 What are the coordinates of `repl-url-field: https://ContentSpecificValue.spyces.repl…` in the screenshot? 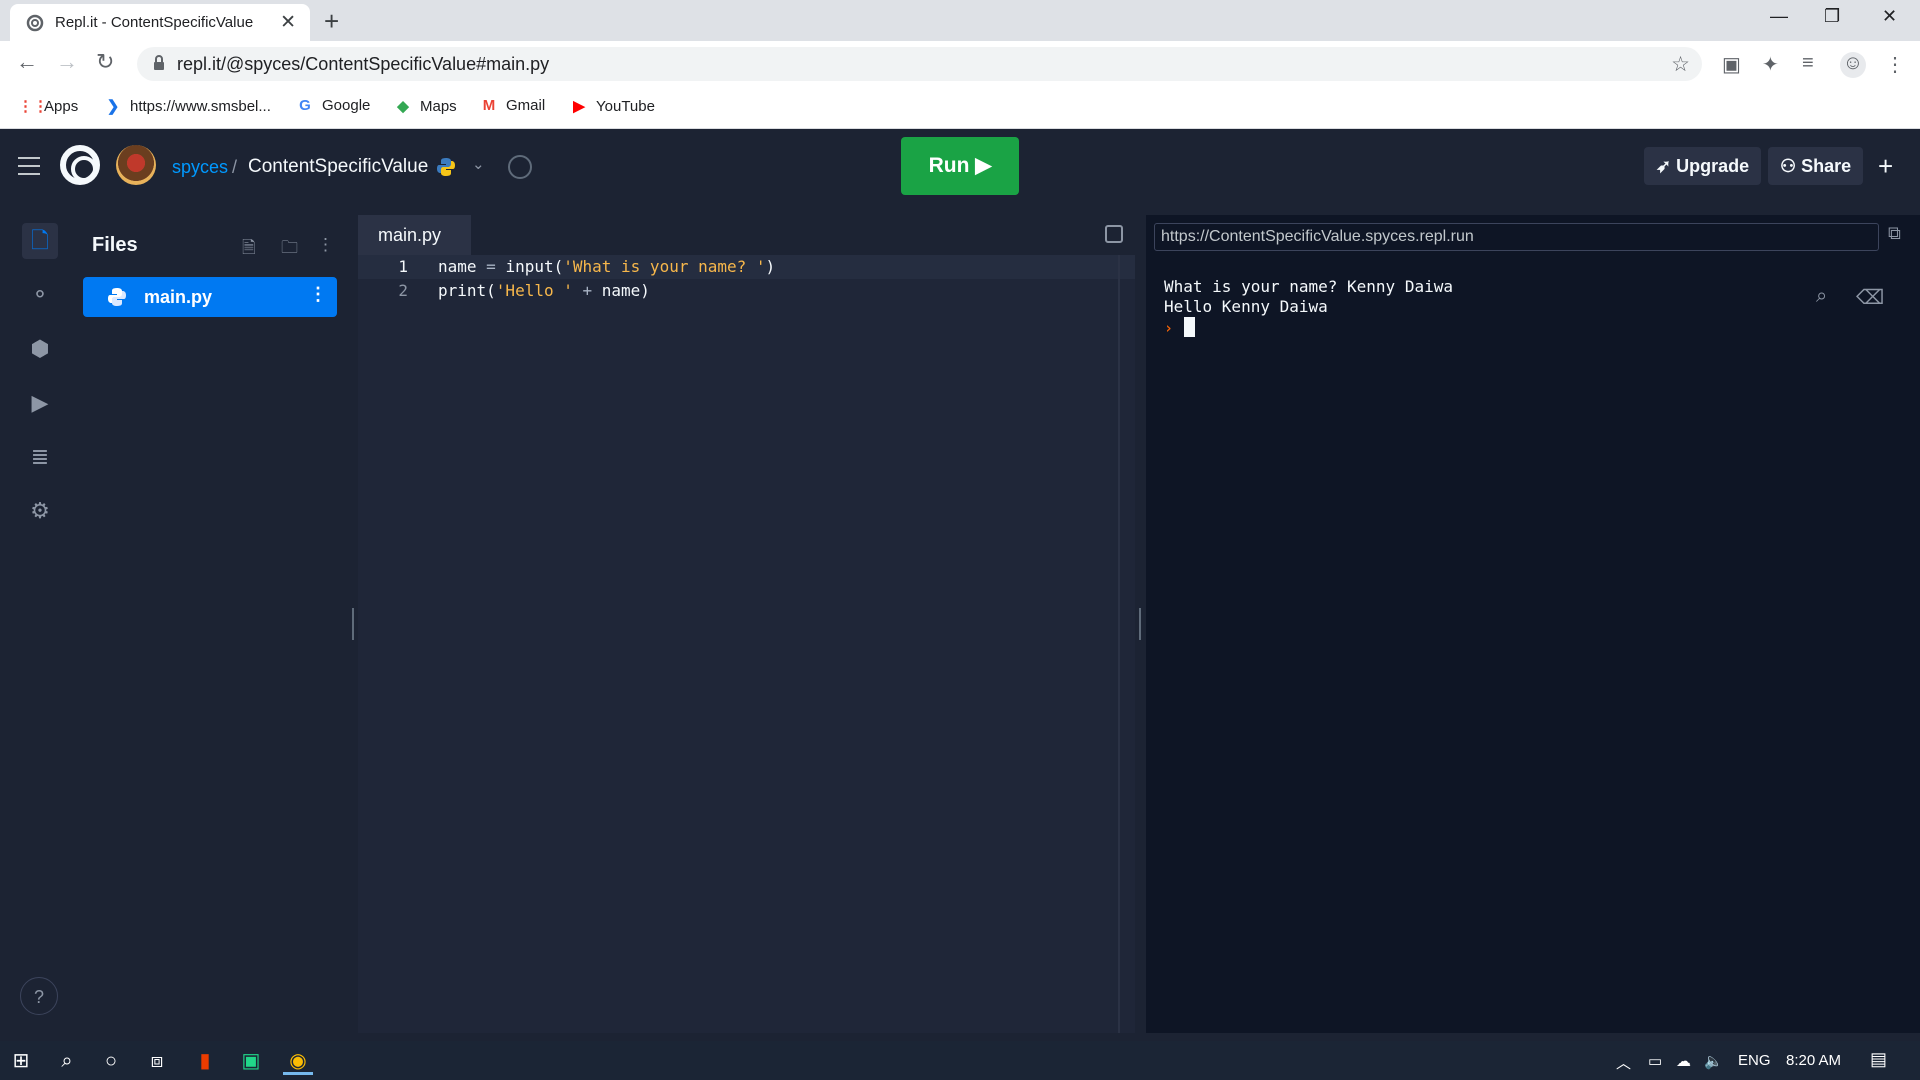 It's located at (1516, 237).